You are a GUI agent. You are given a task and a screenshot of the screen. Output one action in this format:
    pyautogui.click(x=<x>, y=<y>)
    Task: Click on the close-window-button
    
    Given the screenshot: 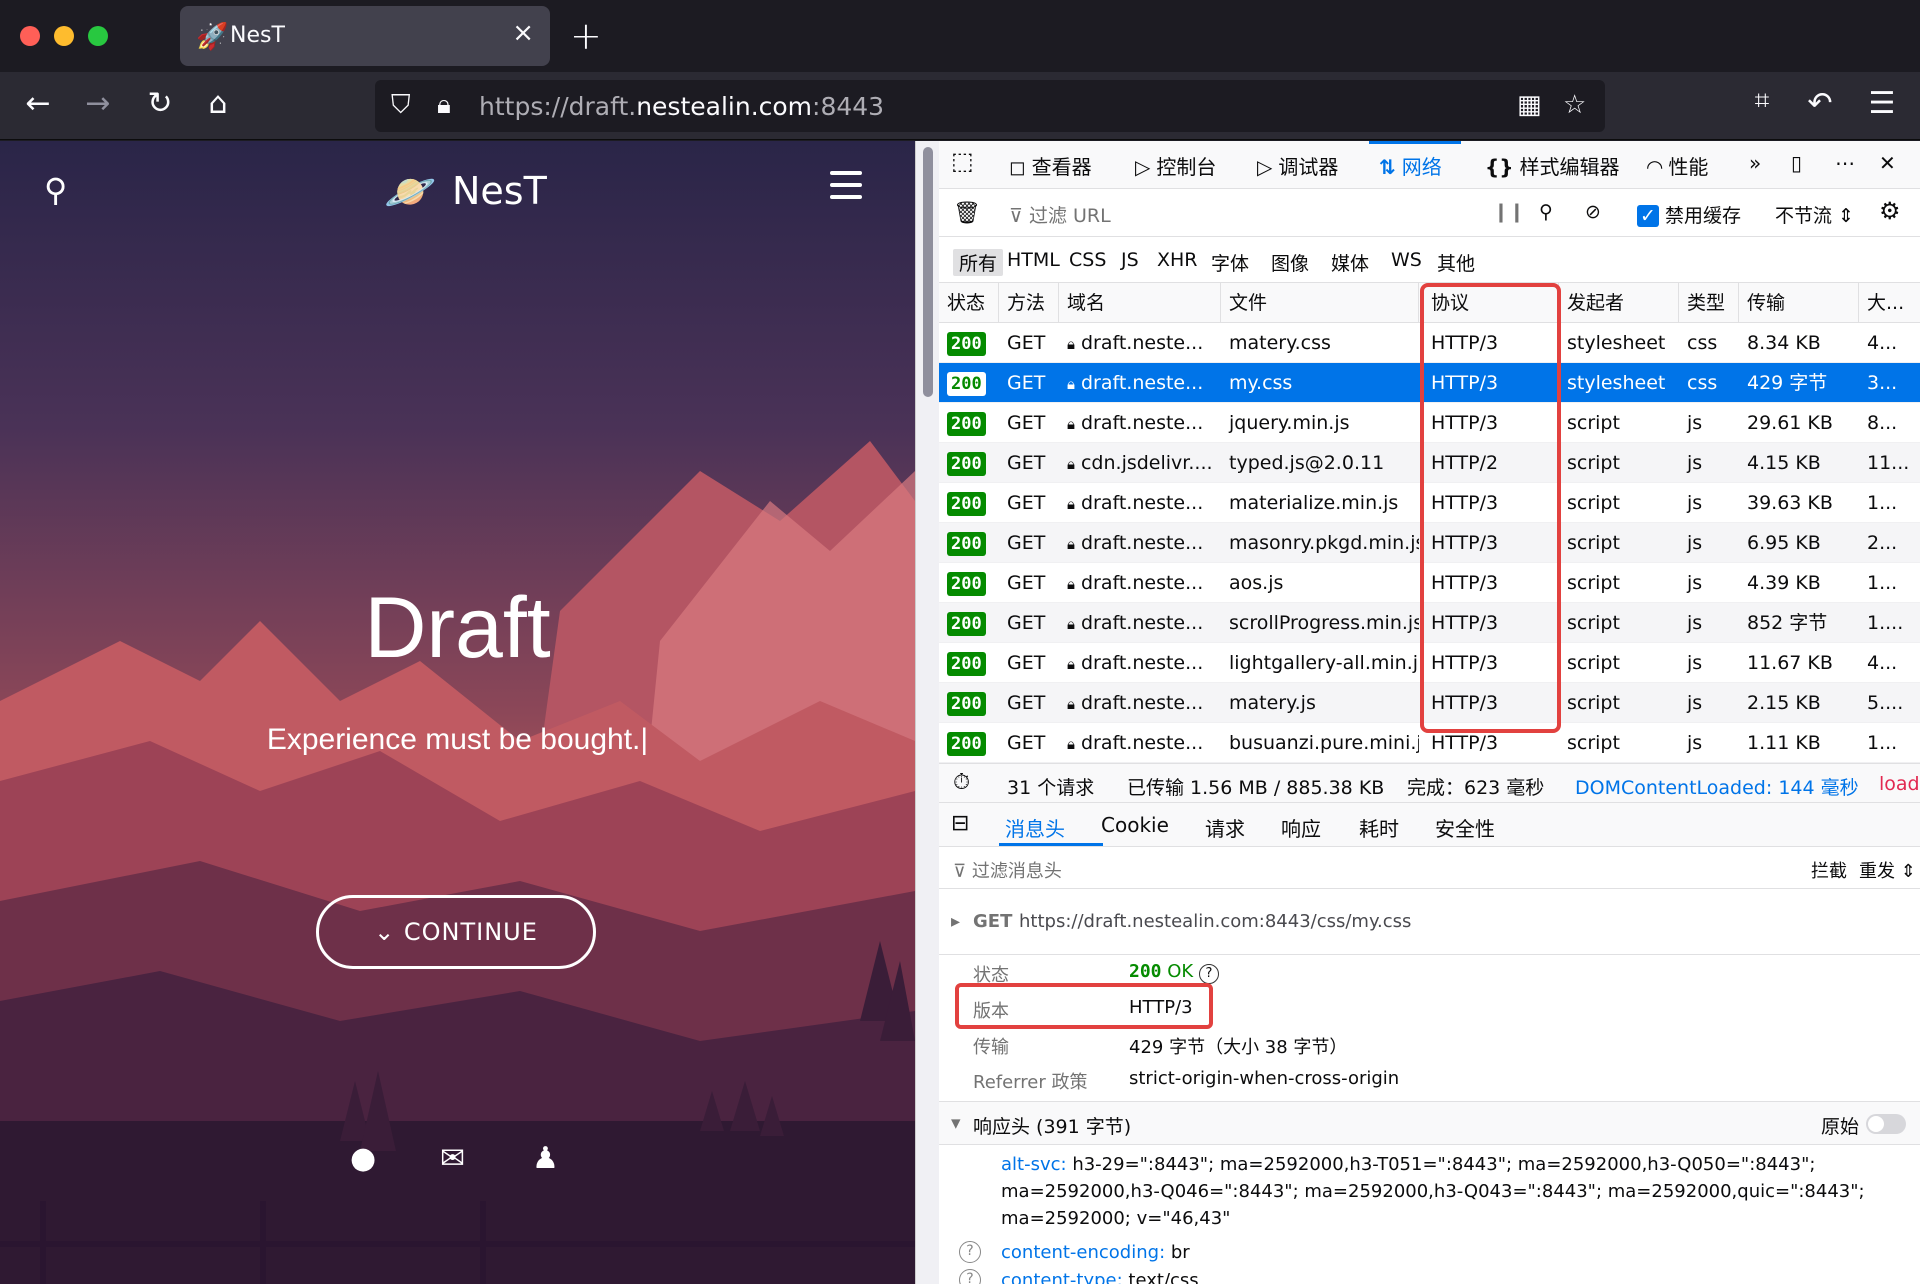 What is the action you would take?
    pyautogui.click(x=30, y=36)
    